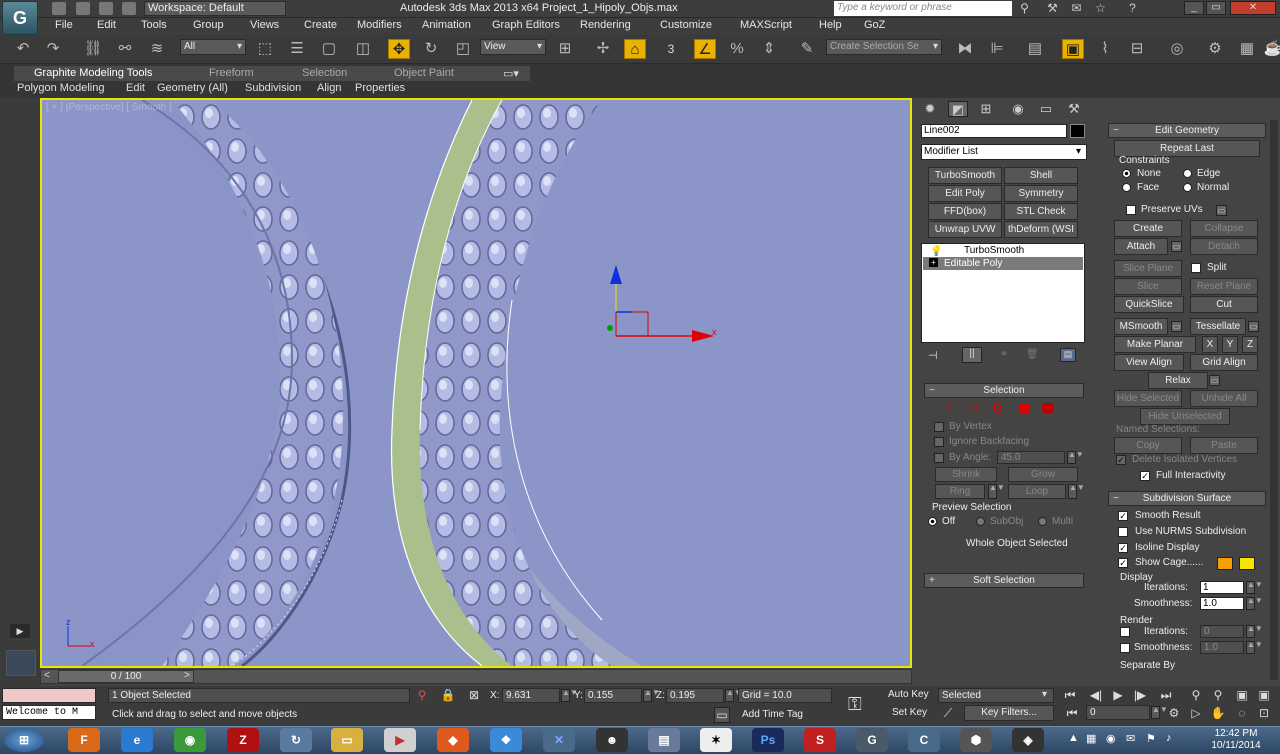 The width and height of the screenshot is (1280, 754). I want to click on use-nurms-checkbox, so click(1123, 532).